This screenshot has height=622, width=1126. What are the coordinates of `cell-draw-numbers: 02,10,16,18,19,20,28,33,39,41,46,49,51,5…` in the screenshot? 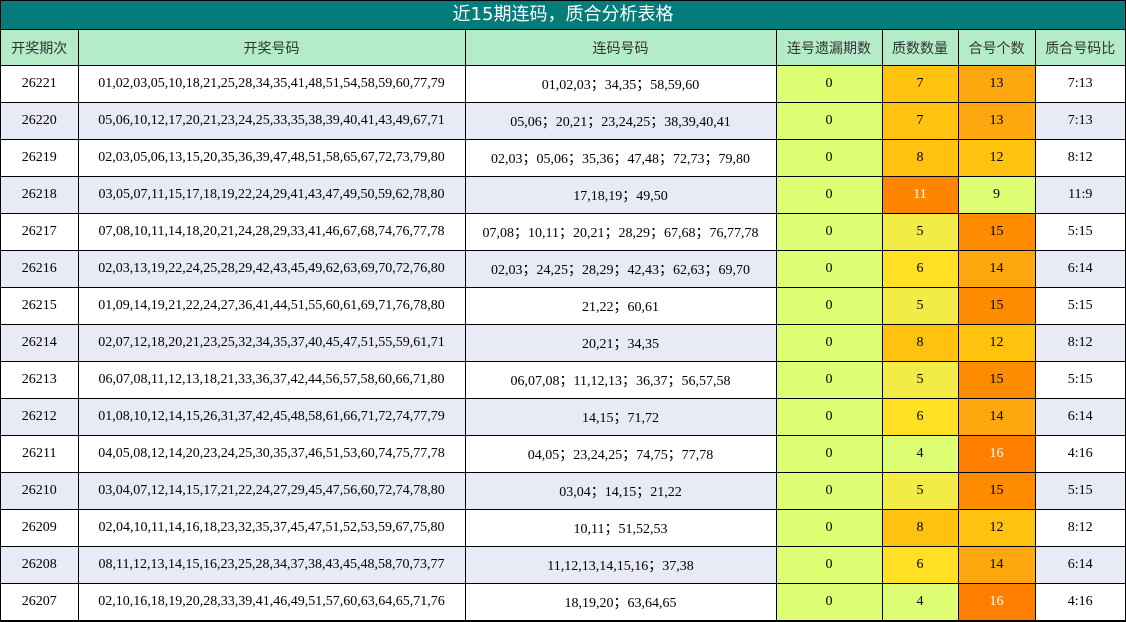 It's located at (271, 602).